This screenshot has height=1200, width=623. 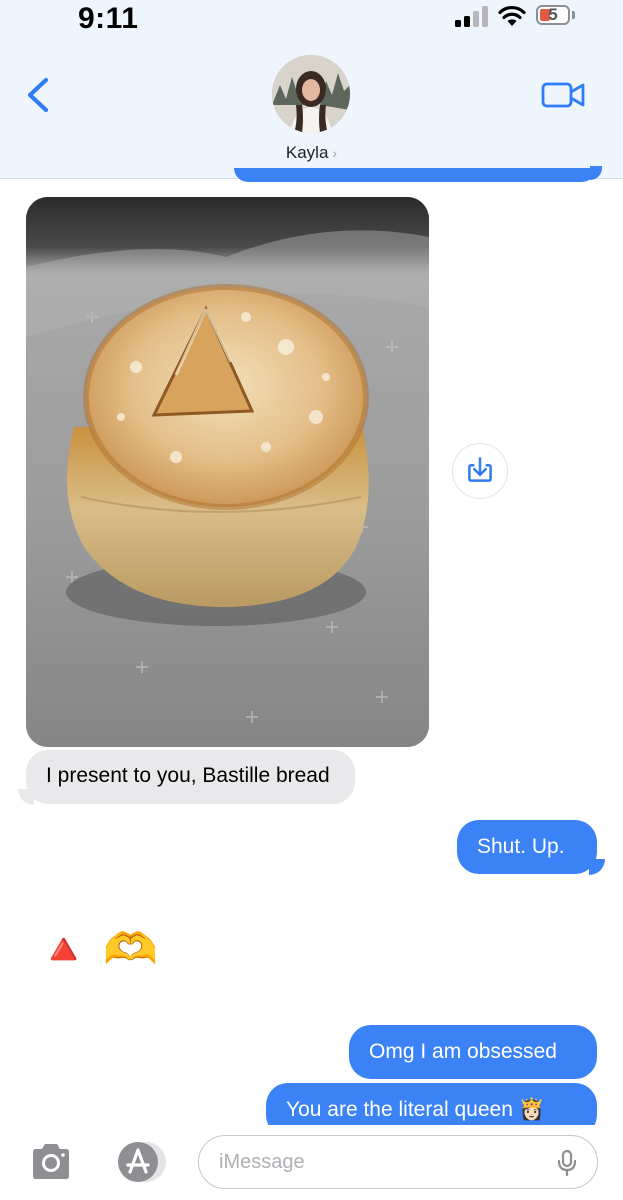 I want to click on cellular-signal-icon, so click(x=471, y=16).